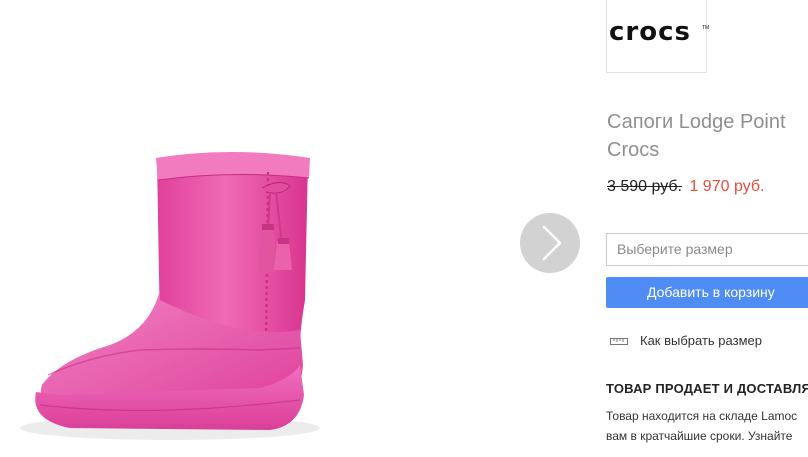  What do you see at coordinates (706, 28) in the screenshot?
I see `trademark-mark: TM` at bounding box center [706, 28].